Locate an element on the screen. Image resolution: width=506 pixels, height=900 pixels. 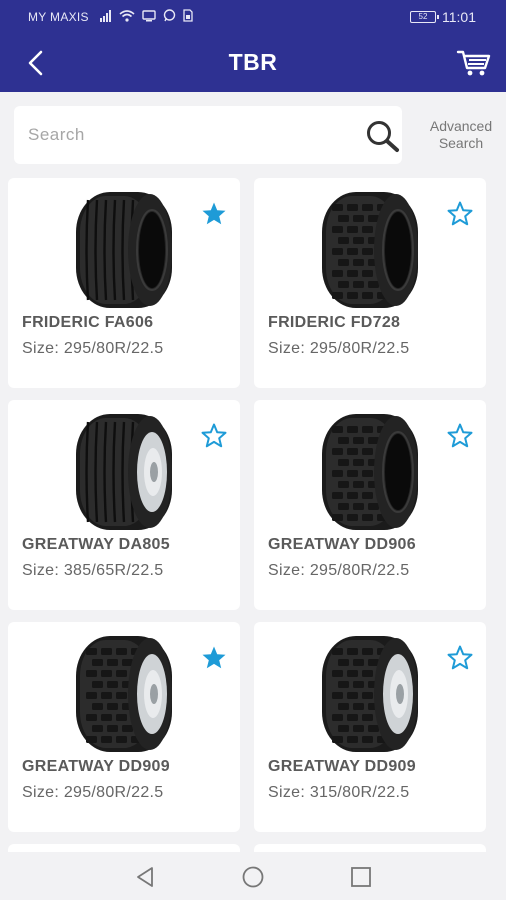
product-name: GREATWAY DD906 is located at coordinates (342, 544).